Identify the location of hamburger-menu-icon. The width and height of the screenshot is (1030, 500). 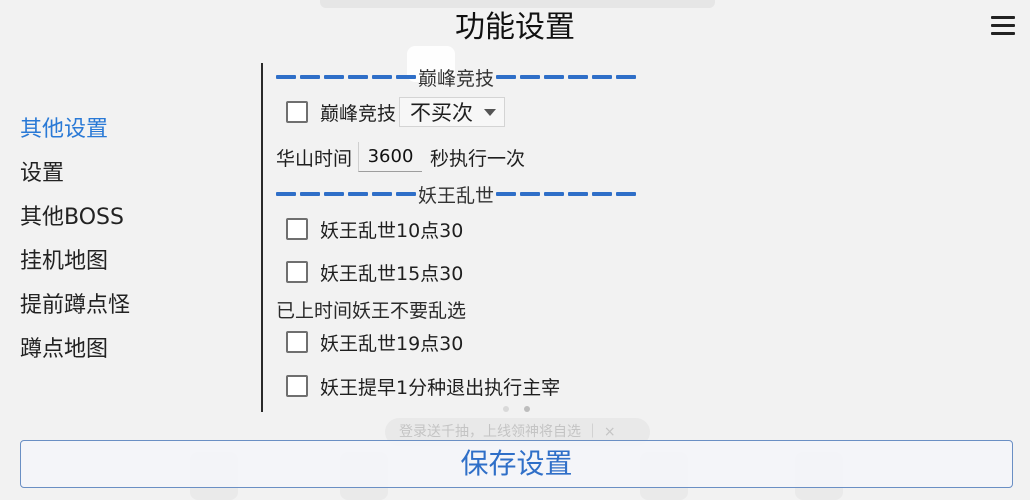
(1003, 27).